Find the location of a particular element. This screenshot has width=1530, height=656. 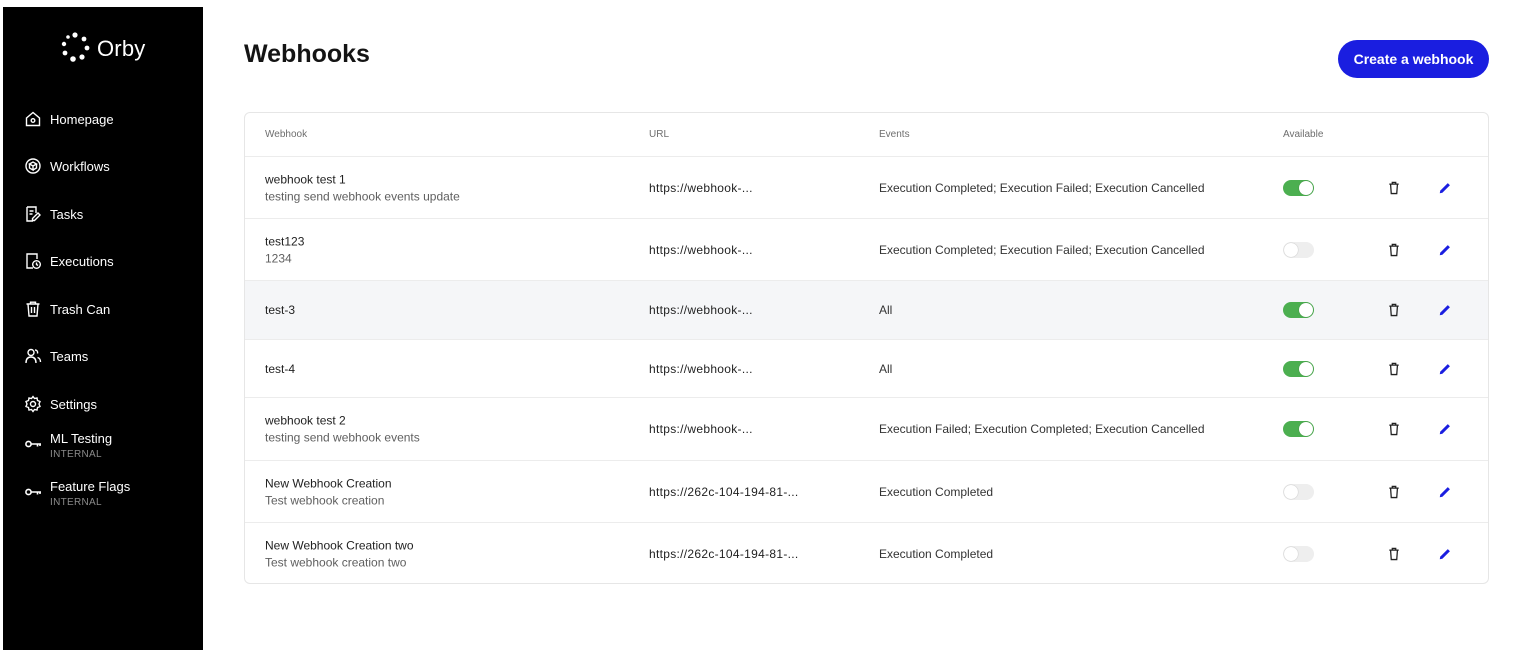

sidebar-item-teams: Teams is located at coordinates (111, 356).